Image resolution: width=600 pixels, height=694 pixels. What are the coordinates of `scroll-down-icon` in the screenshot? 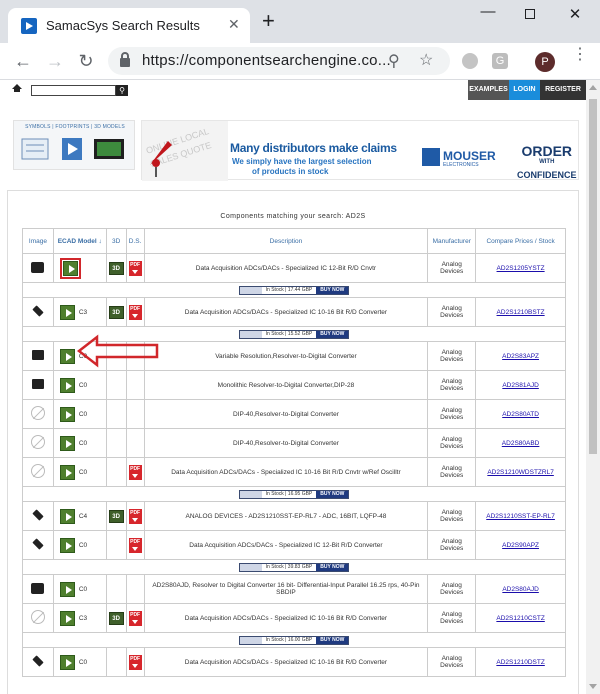 It's located at (593, 686).